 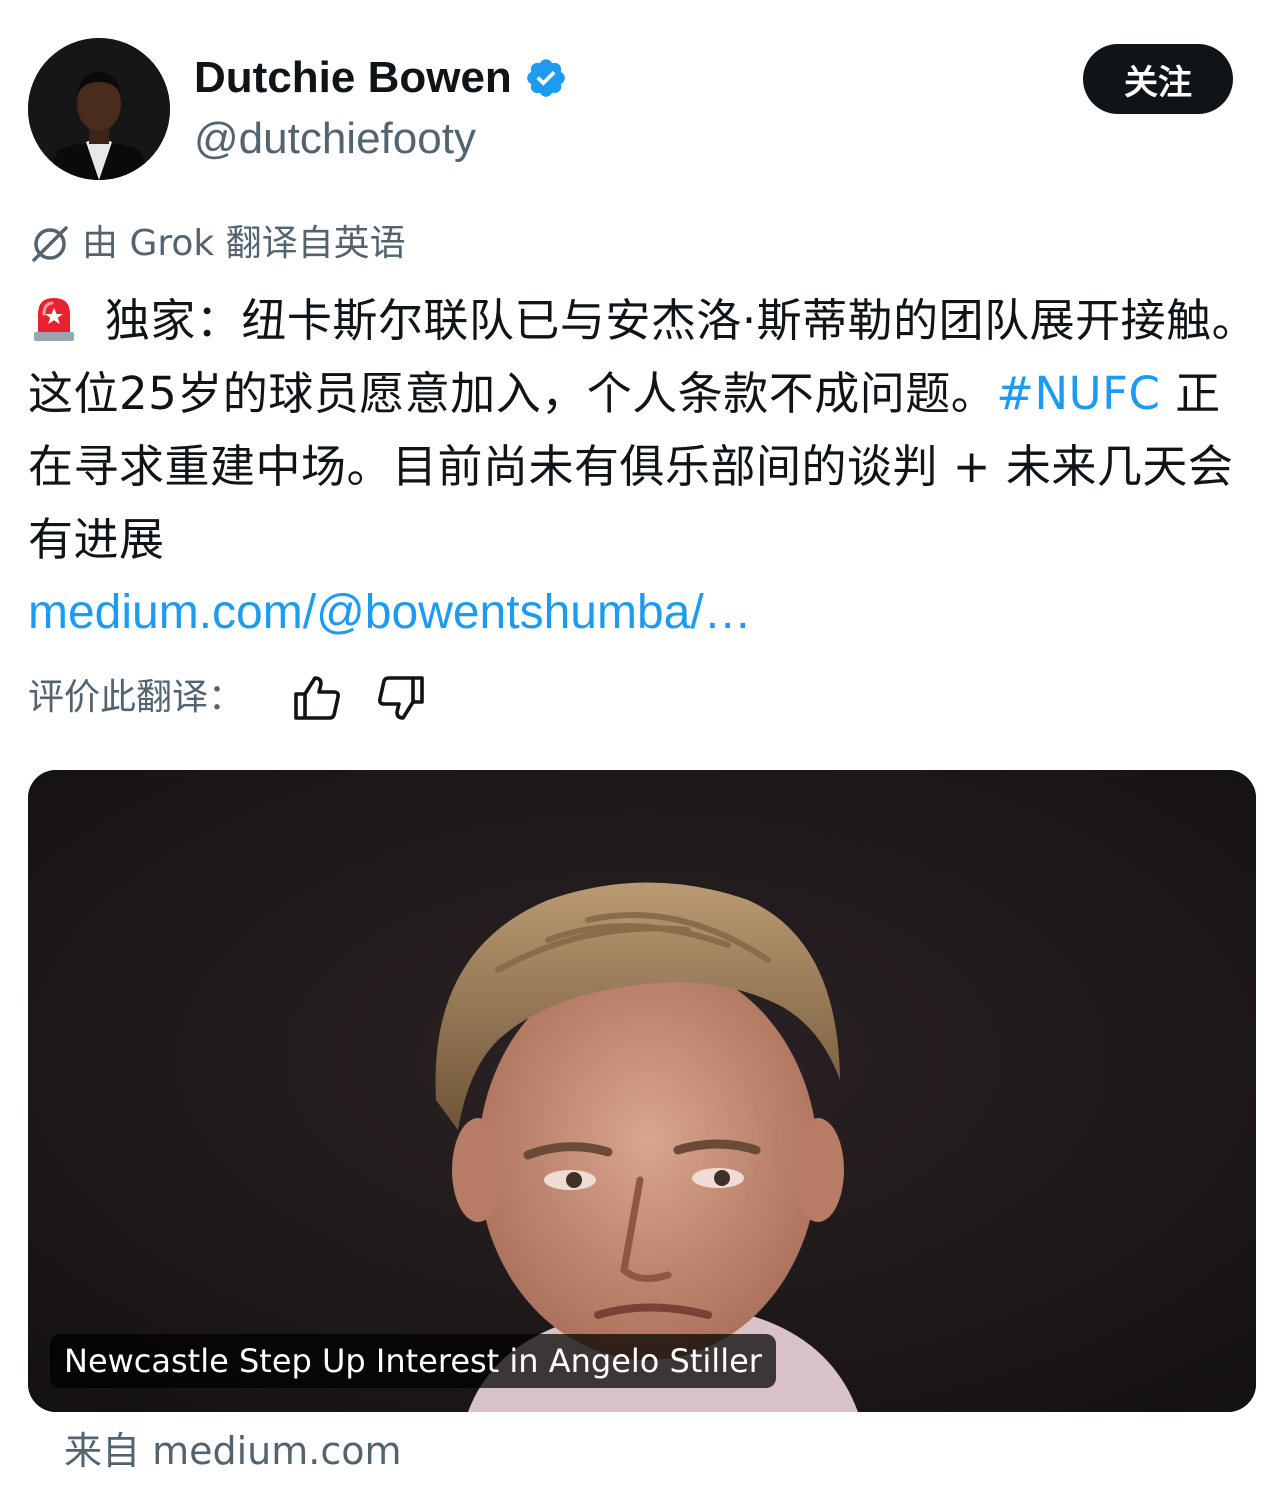 What do you see at coordinates (1078, 393) in the screenshot?
I see `hashtag-link: #NUFC` at bounding box center [1078, 393].